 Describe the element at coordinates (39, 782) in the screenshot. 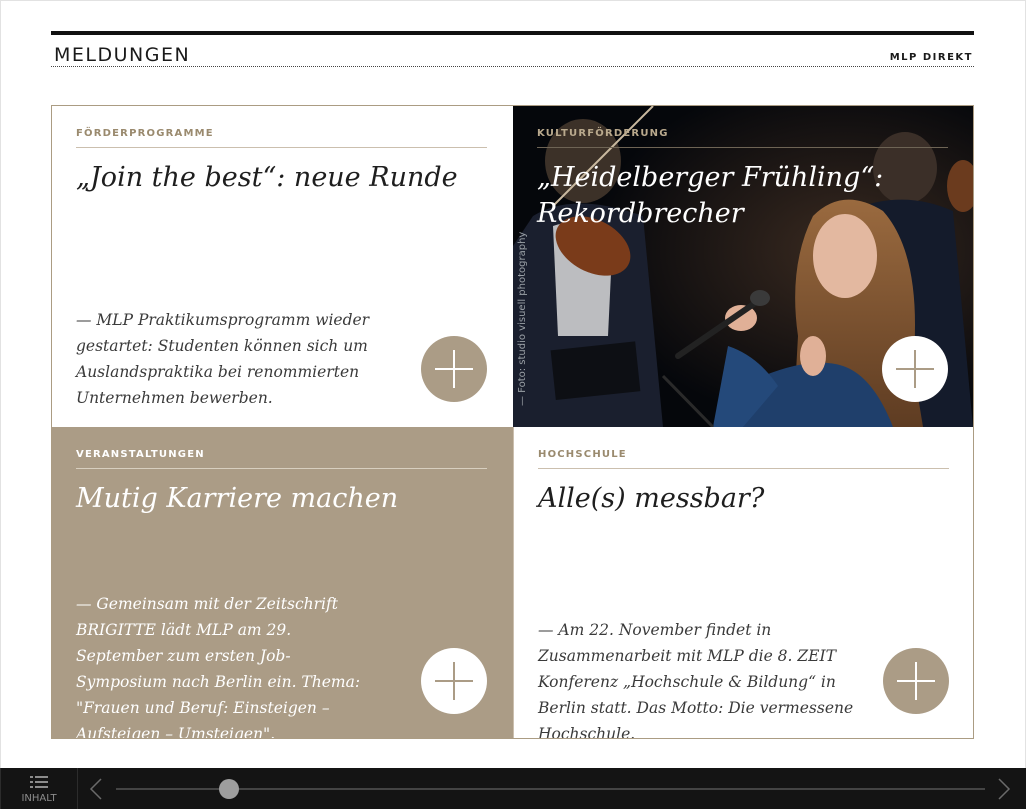

I see `menu-list-icon` at that location.